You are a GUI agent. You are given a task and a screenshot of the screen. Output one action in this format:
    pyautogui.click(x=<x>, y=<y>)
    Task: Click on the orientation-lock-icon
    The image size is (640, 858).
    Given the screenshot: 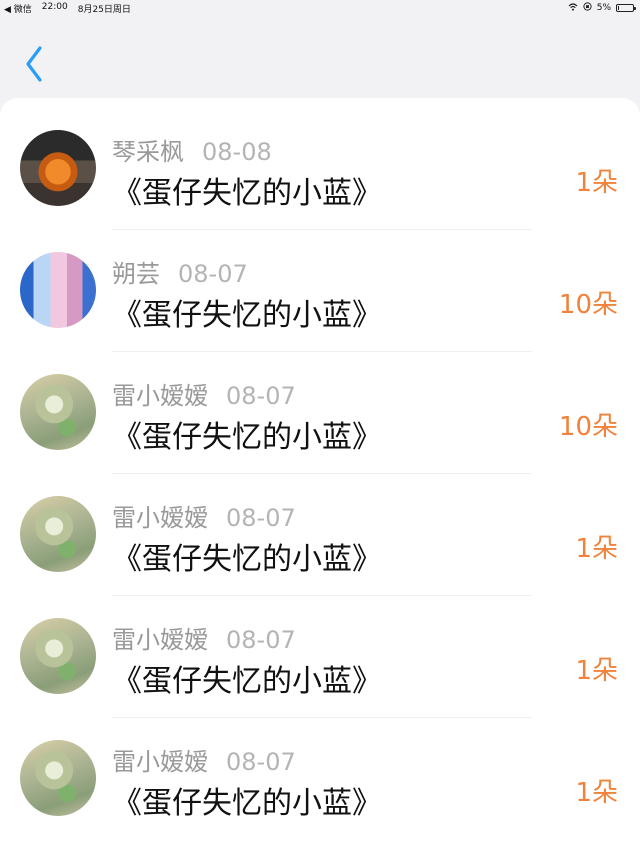 What is the action you would take?
    pyautogui.click(x=587, y=8)
    